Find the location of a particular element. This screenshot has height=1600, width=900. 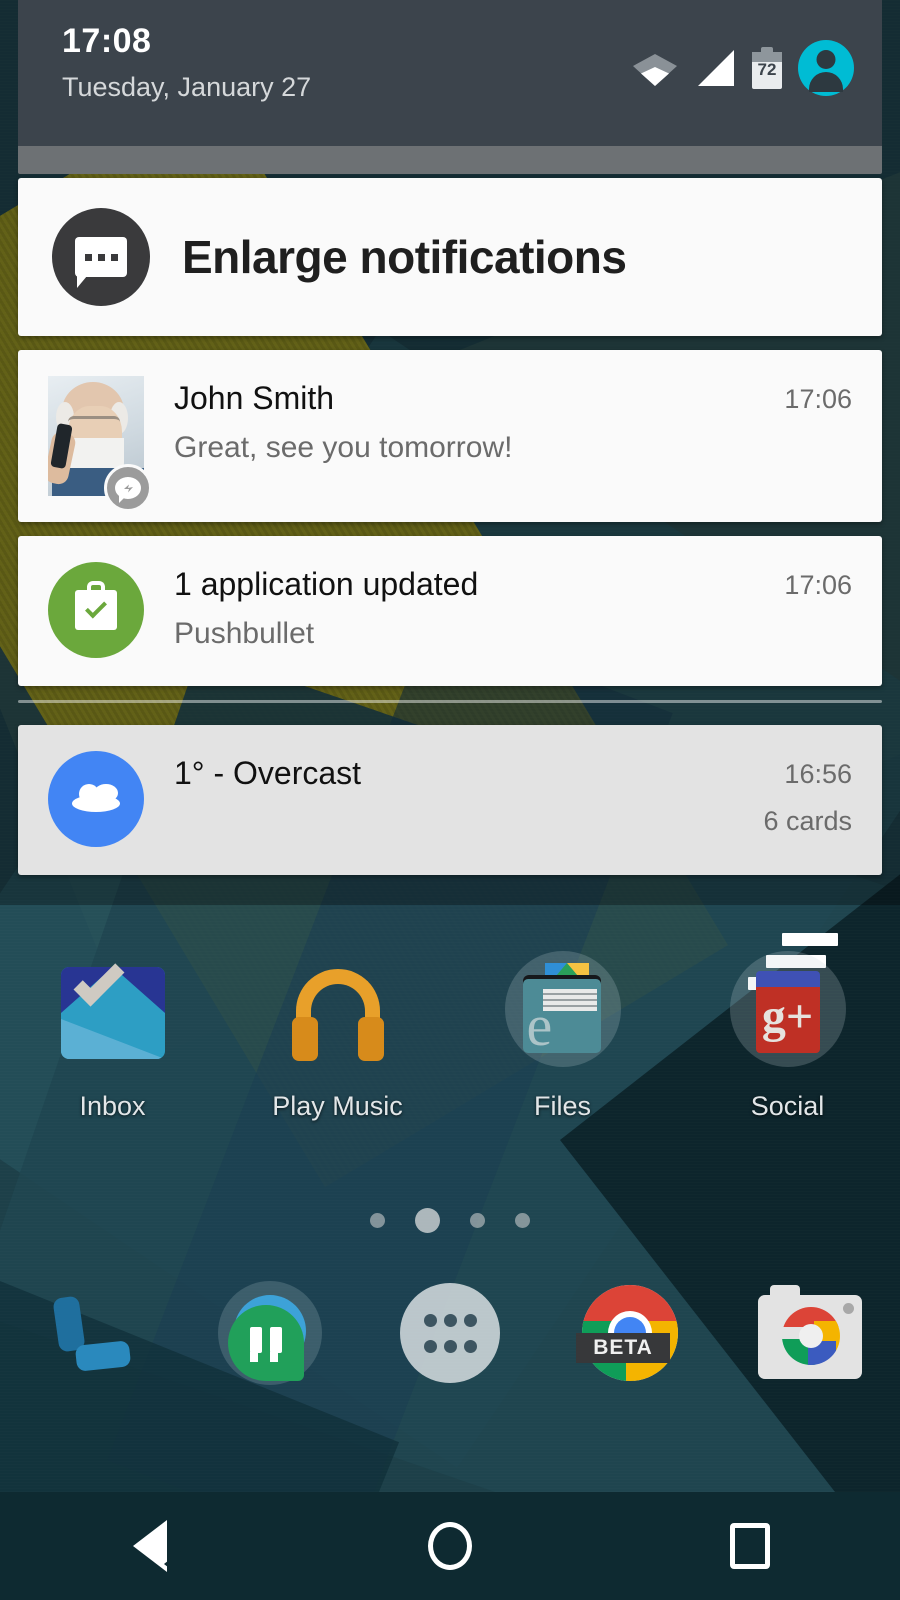

wifi-icon is located at coordinates (655, 68).